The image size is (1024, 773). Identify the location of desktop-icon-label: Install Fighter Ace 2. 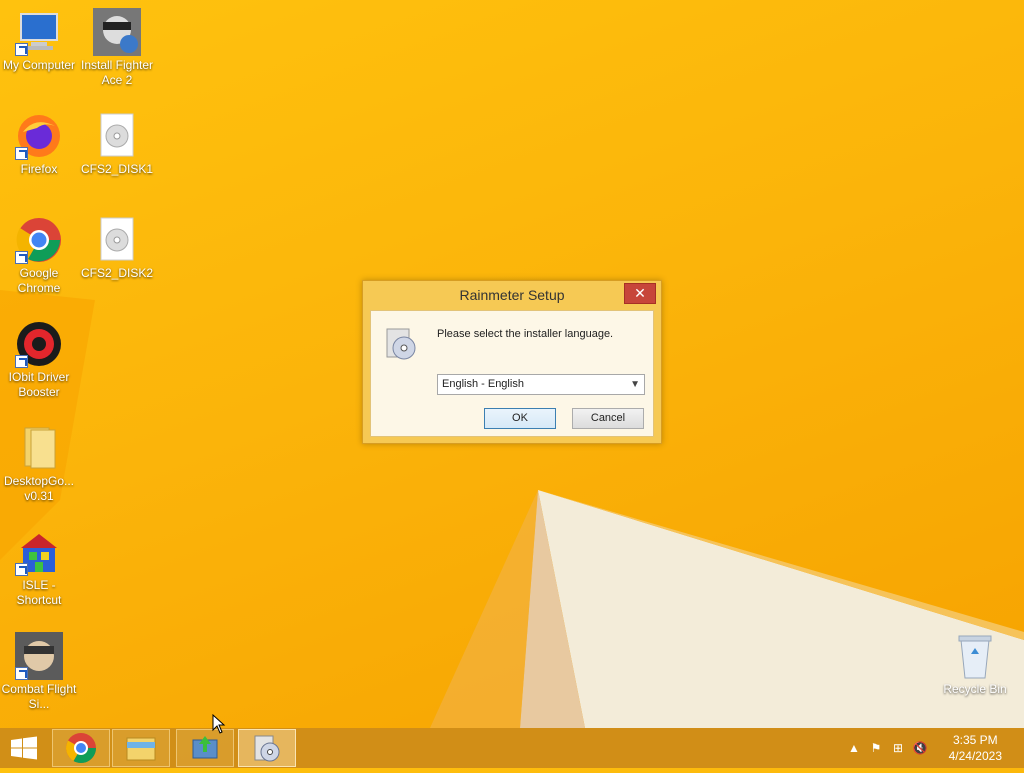
(117, 72).